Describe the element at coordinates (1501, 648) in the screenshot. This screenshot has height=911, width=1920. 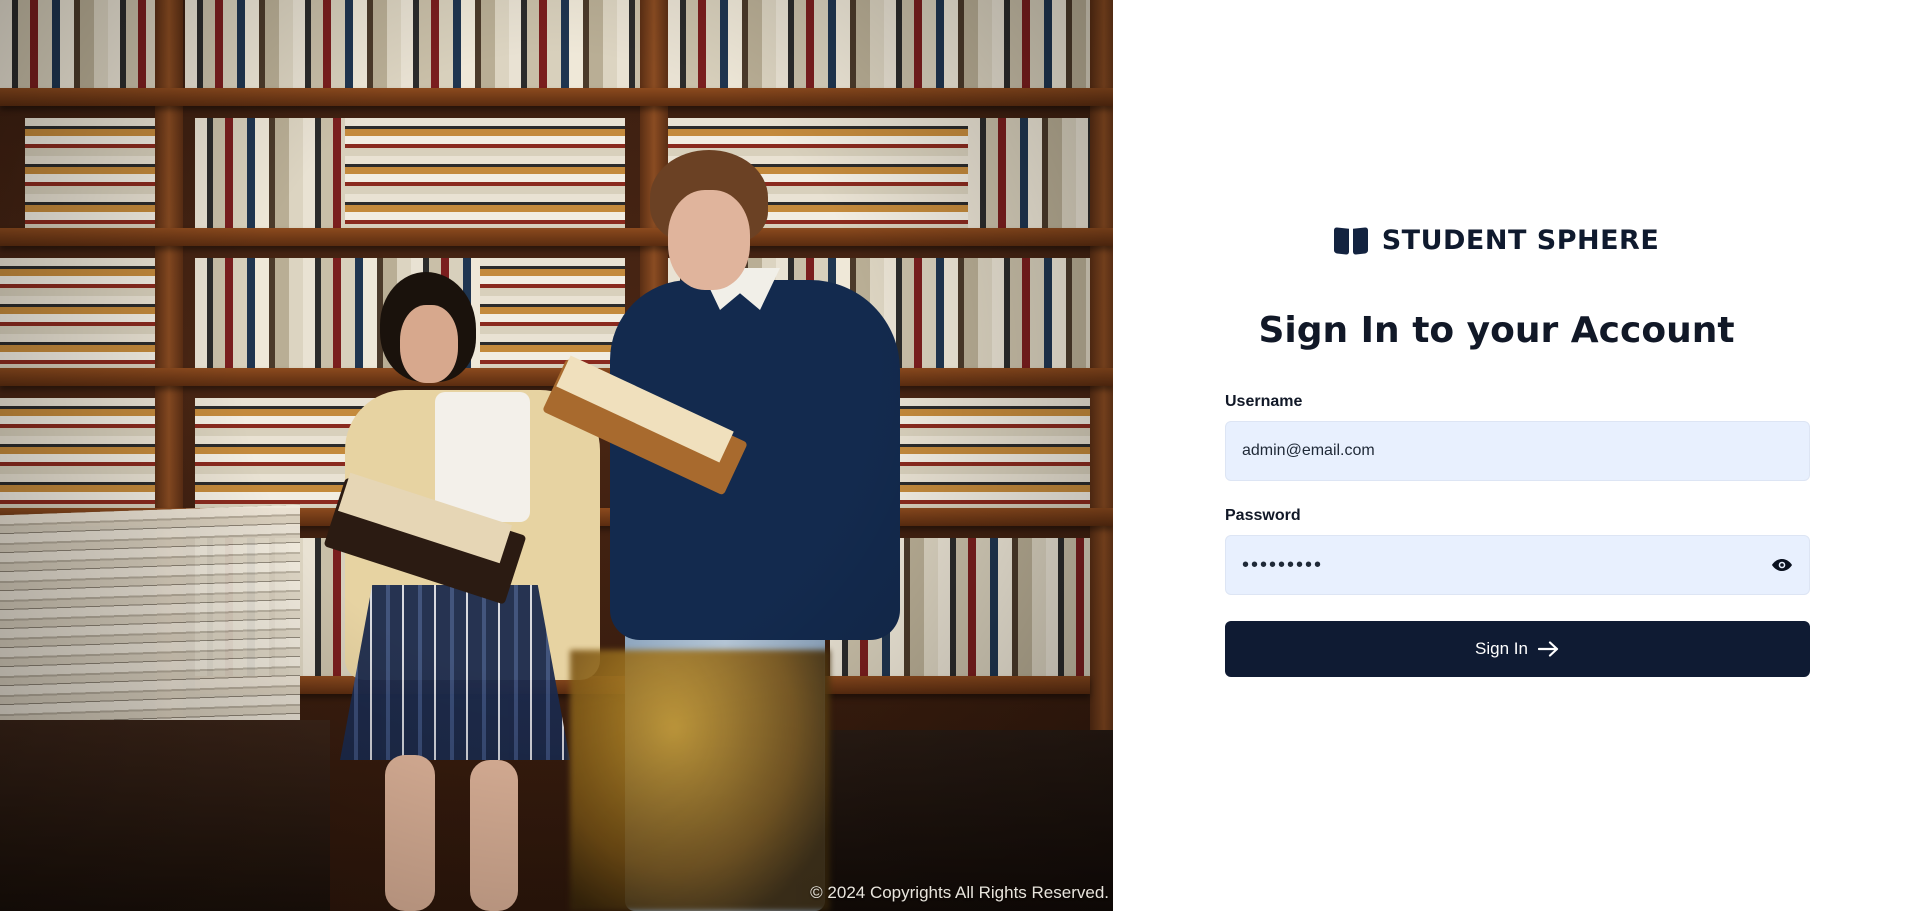
I see `sign-in-label: Sign In` at that location.